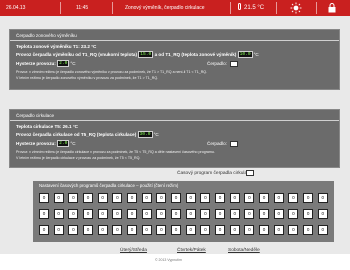 The image size is (350, 270). What do you see at coordinates (133, 250) in the screenshot?
I see `link-tuesday-wednesday: Úterý/Středa` at bounding box center [133, 250].